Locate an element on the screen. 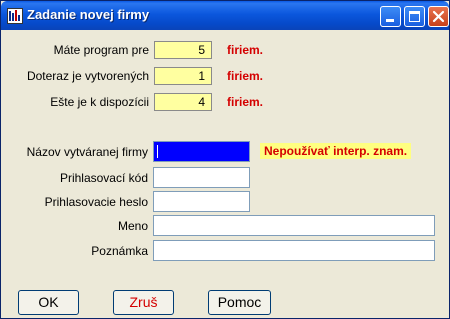  name-input is located at coordinates (294, 225).